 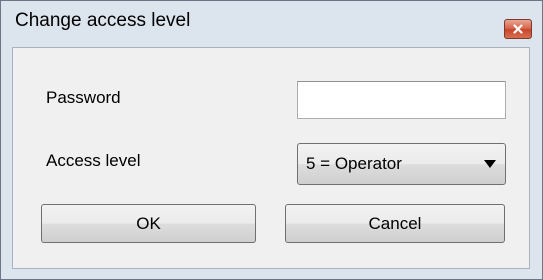 I want to click on title-bar: Change access level, so click(x=271, y=21).